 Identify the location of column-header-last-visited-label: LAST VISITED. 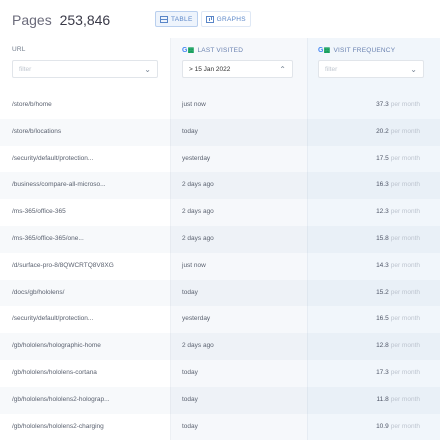
(220, 50).